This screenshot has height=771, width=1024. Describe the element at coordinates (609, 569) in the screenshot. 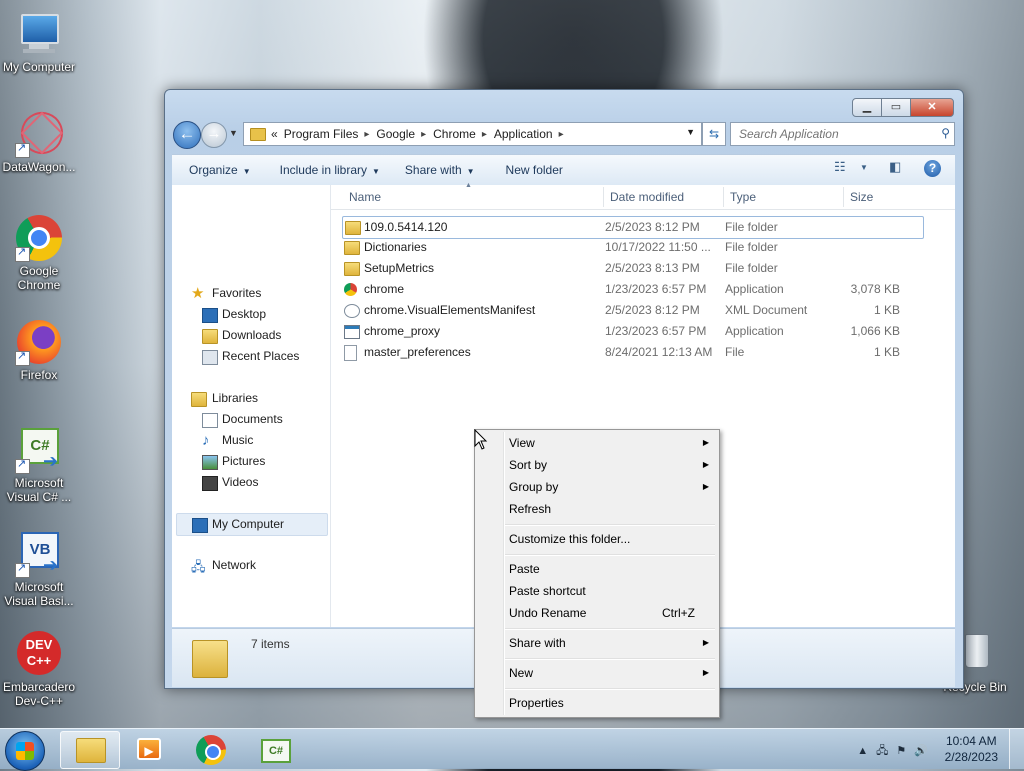

I see `menu-item-paste: Paste` at that location.